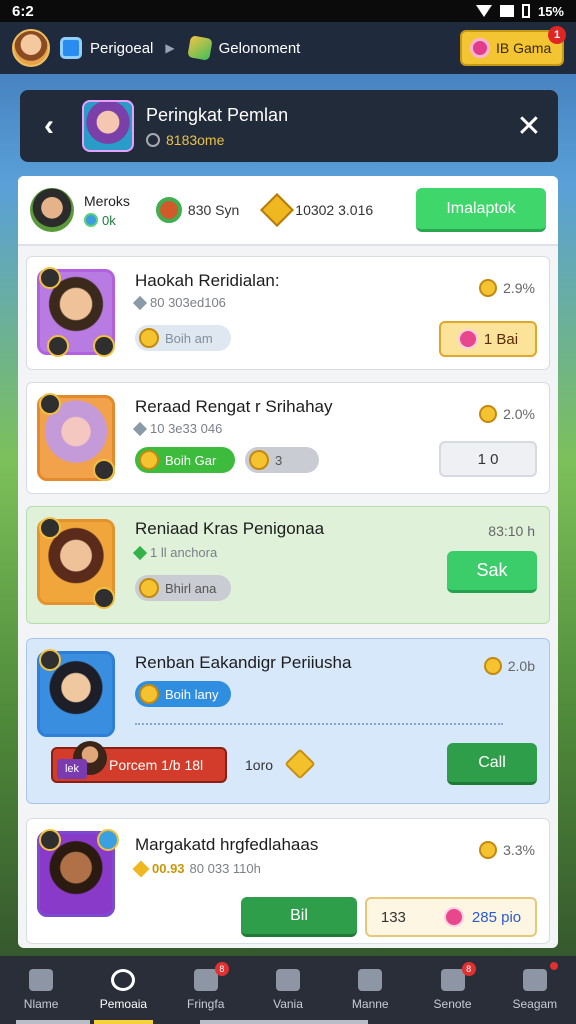 Image resolution: width=576 pixels, height=1024 pixels. Describe the element at coordinates (289, 126) in the screenshot. I see `dialog-header: ‹ Peringkat Pemlan 8183ome ✕` at that location.